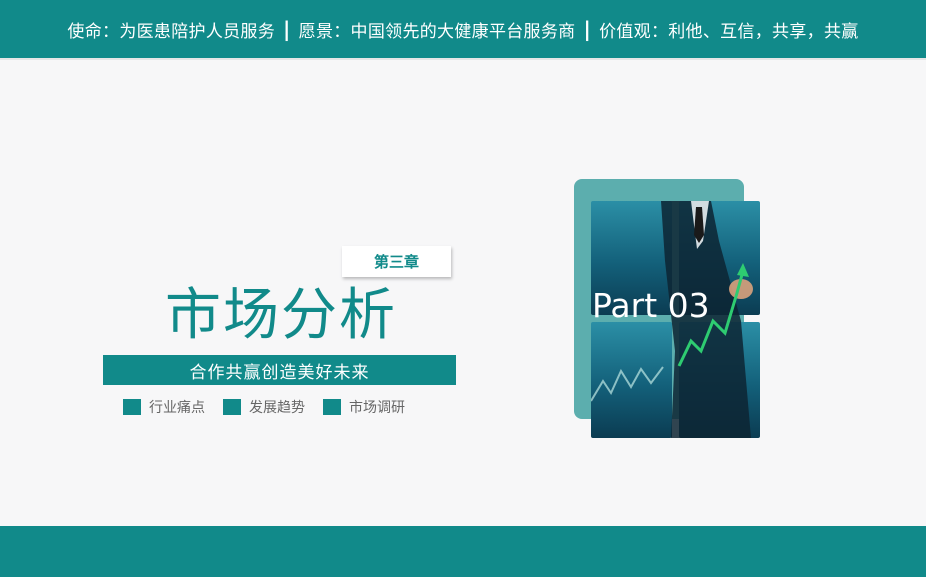 The image size is (926, 577). Describe the element at coordinates (651, 305) in the screenshot. I see `part-label: Part 03` at that location.